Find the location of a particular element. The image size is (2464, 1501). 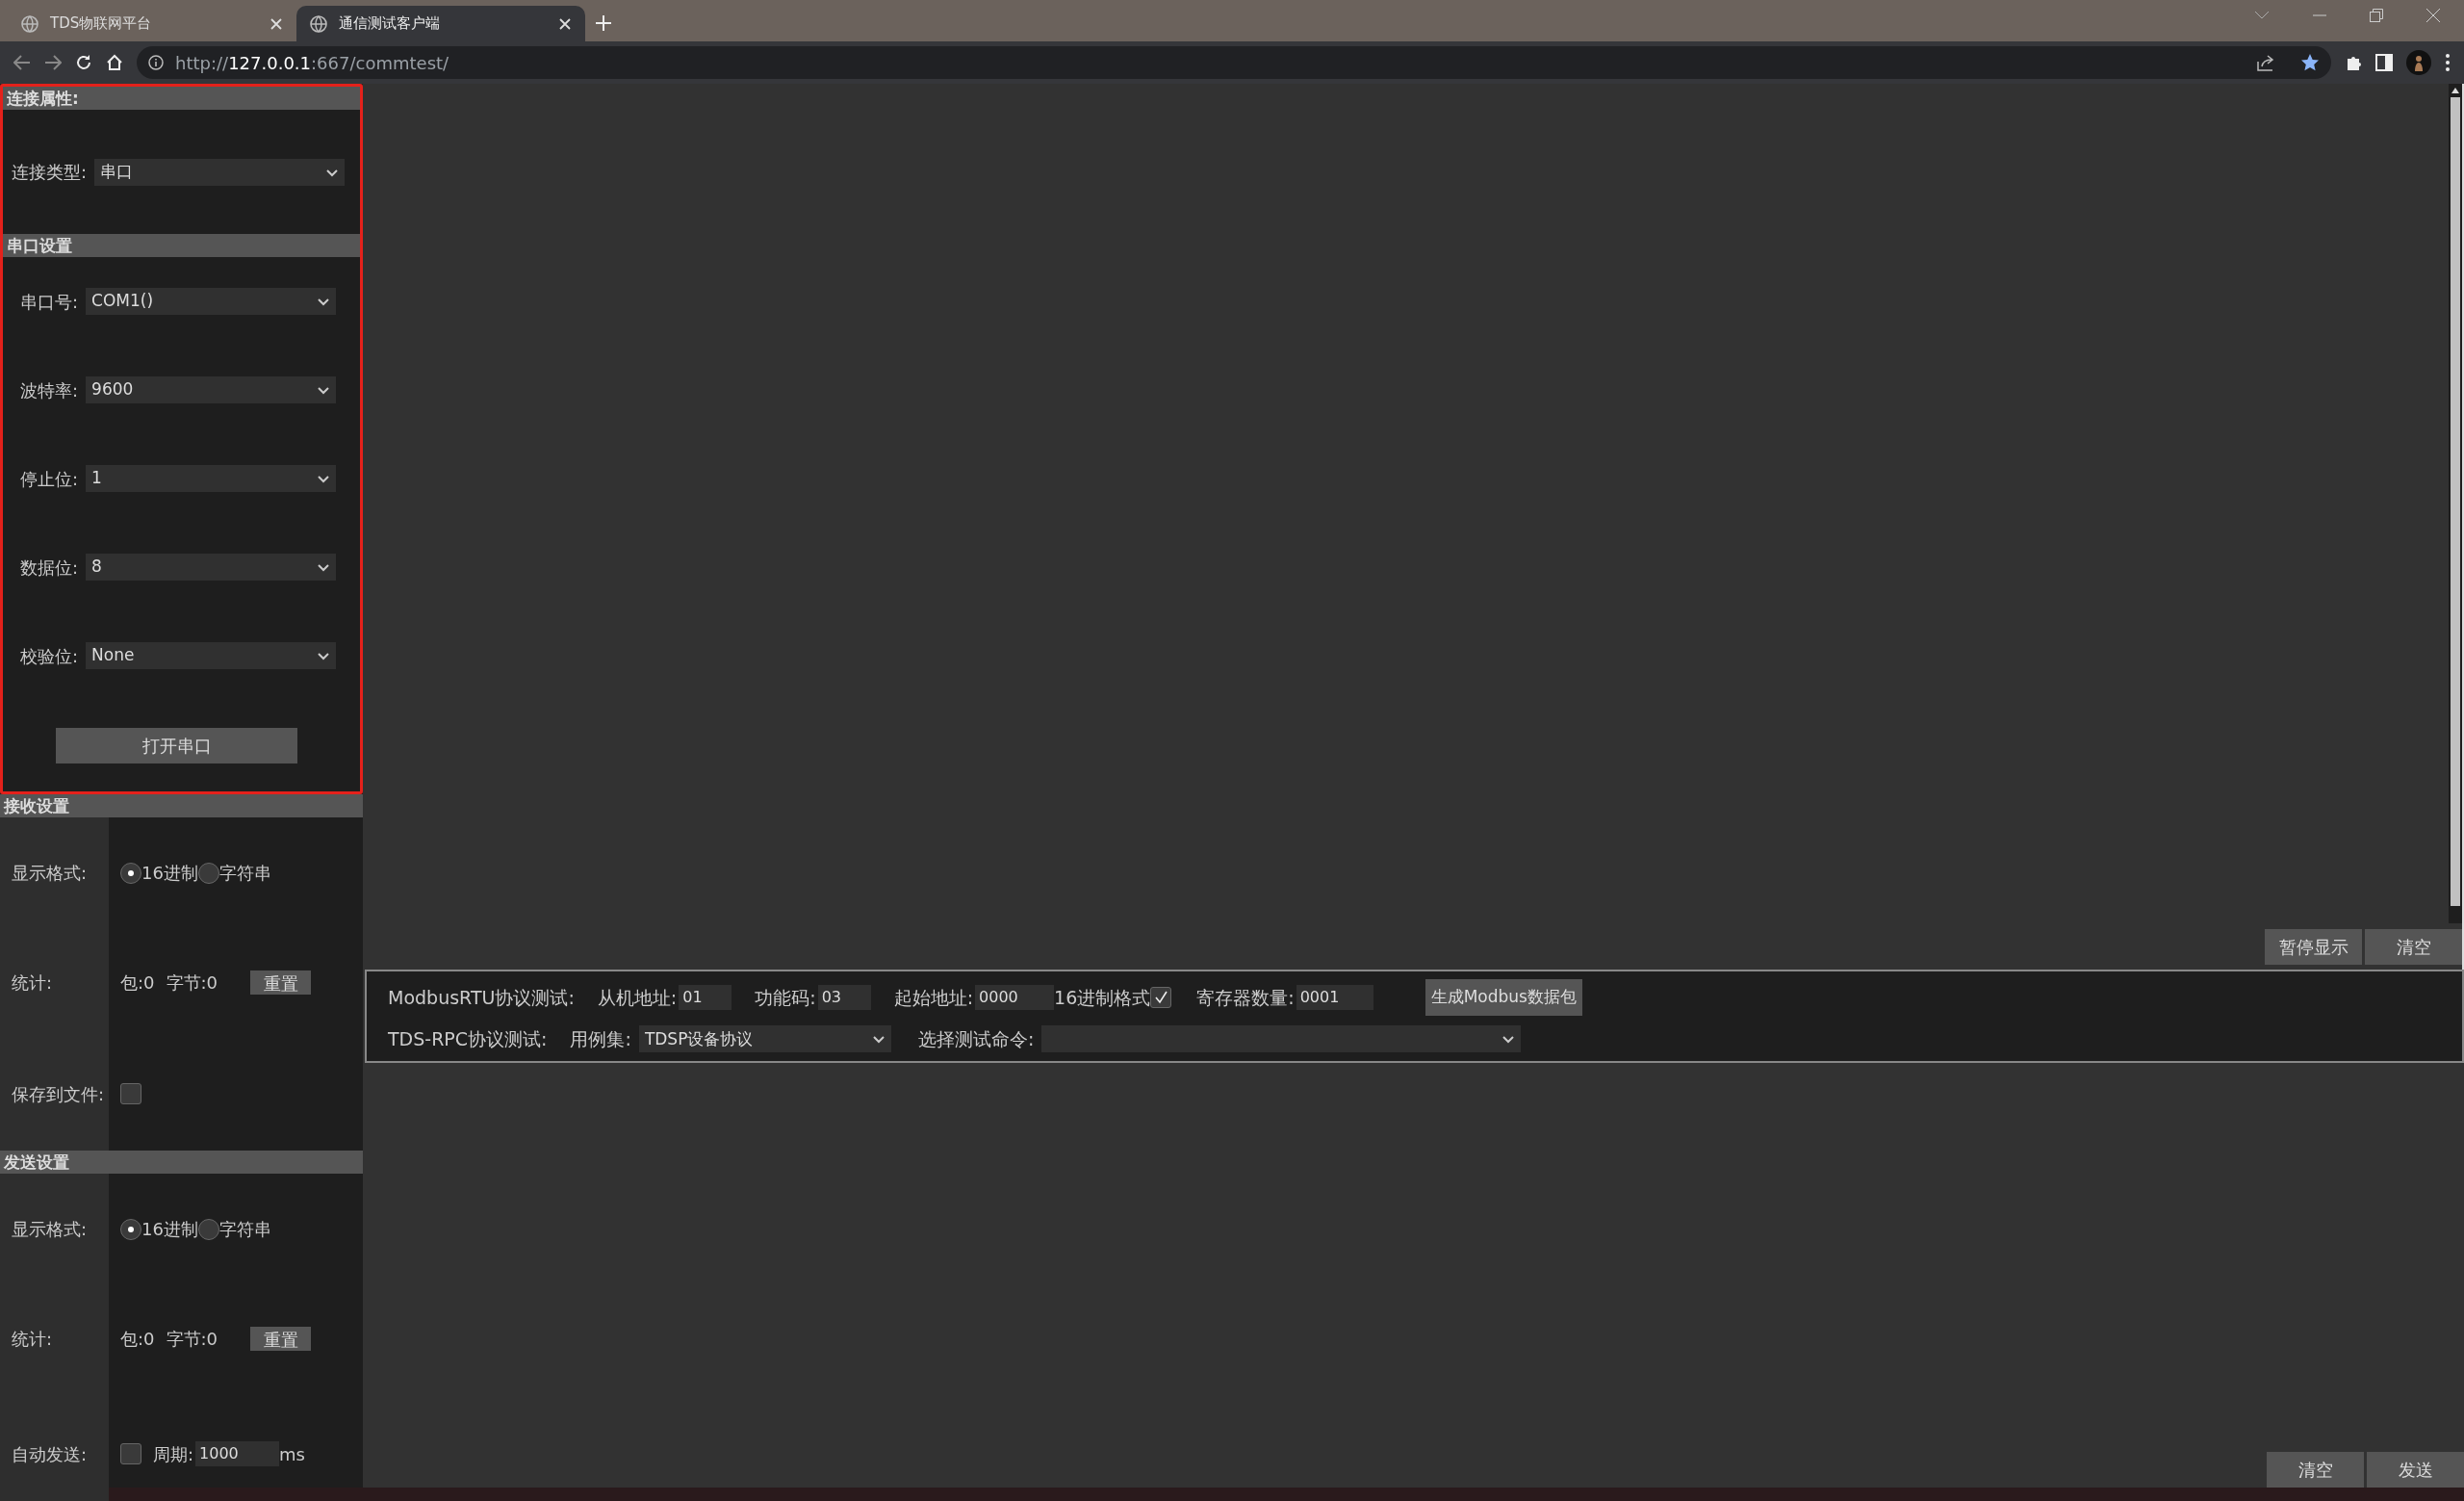

url-text: http://127.0.0.1:667/commtest/ is located at coordinates (312, 63).